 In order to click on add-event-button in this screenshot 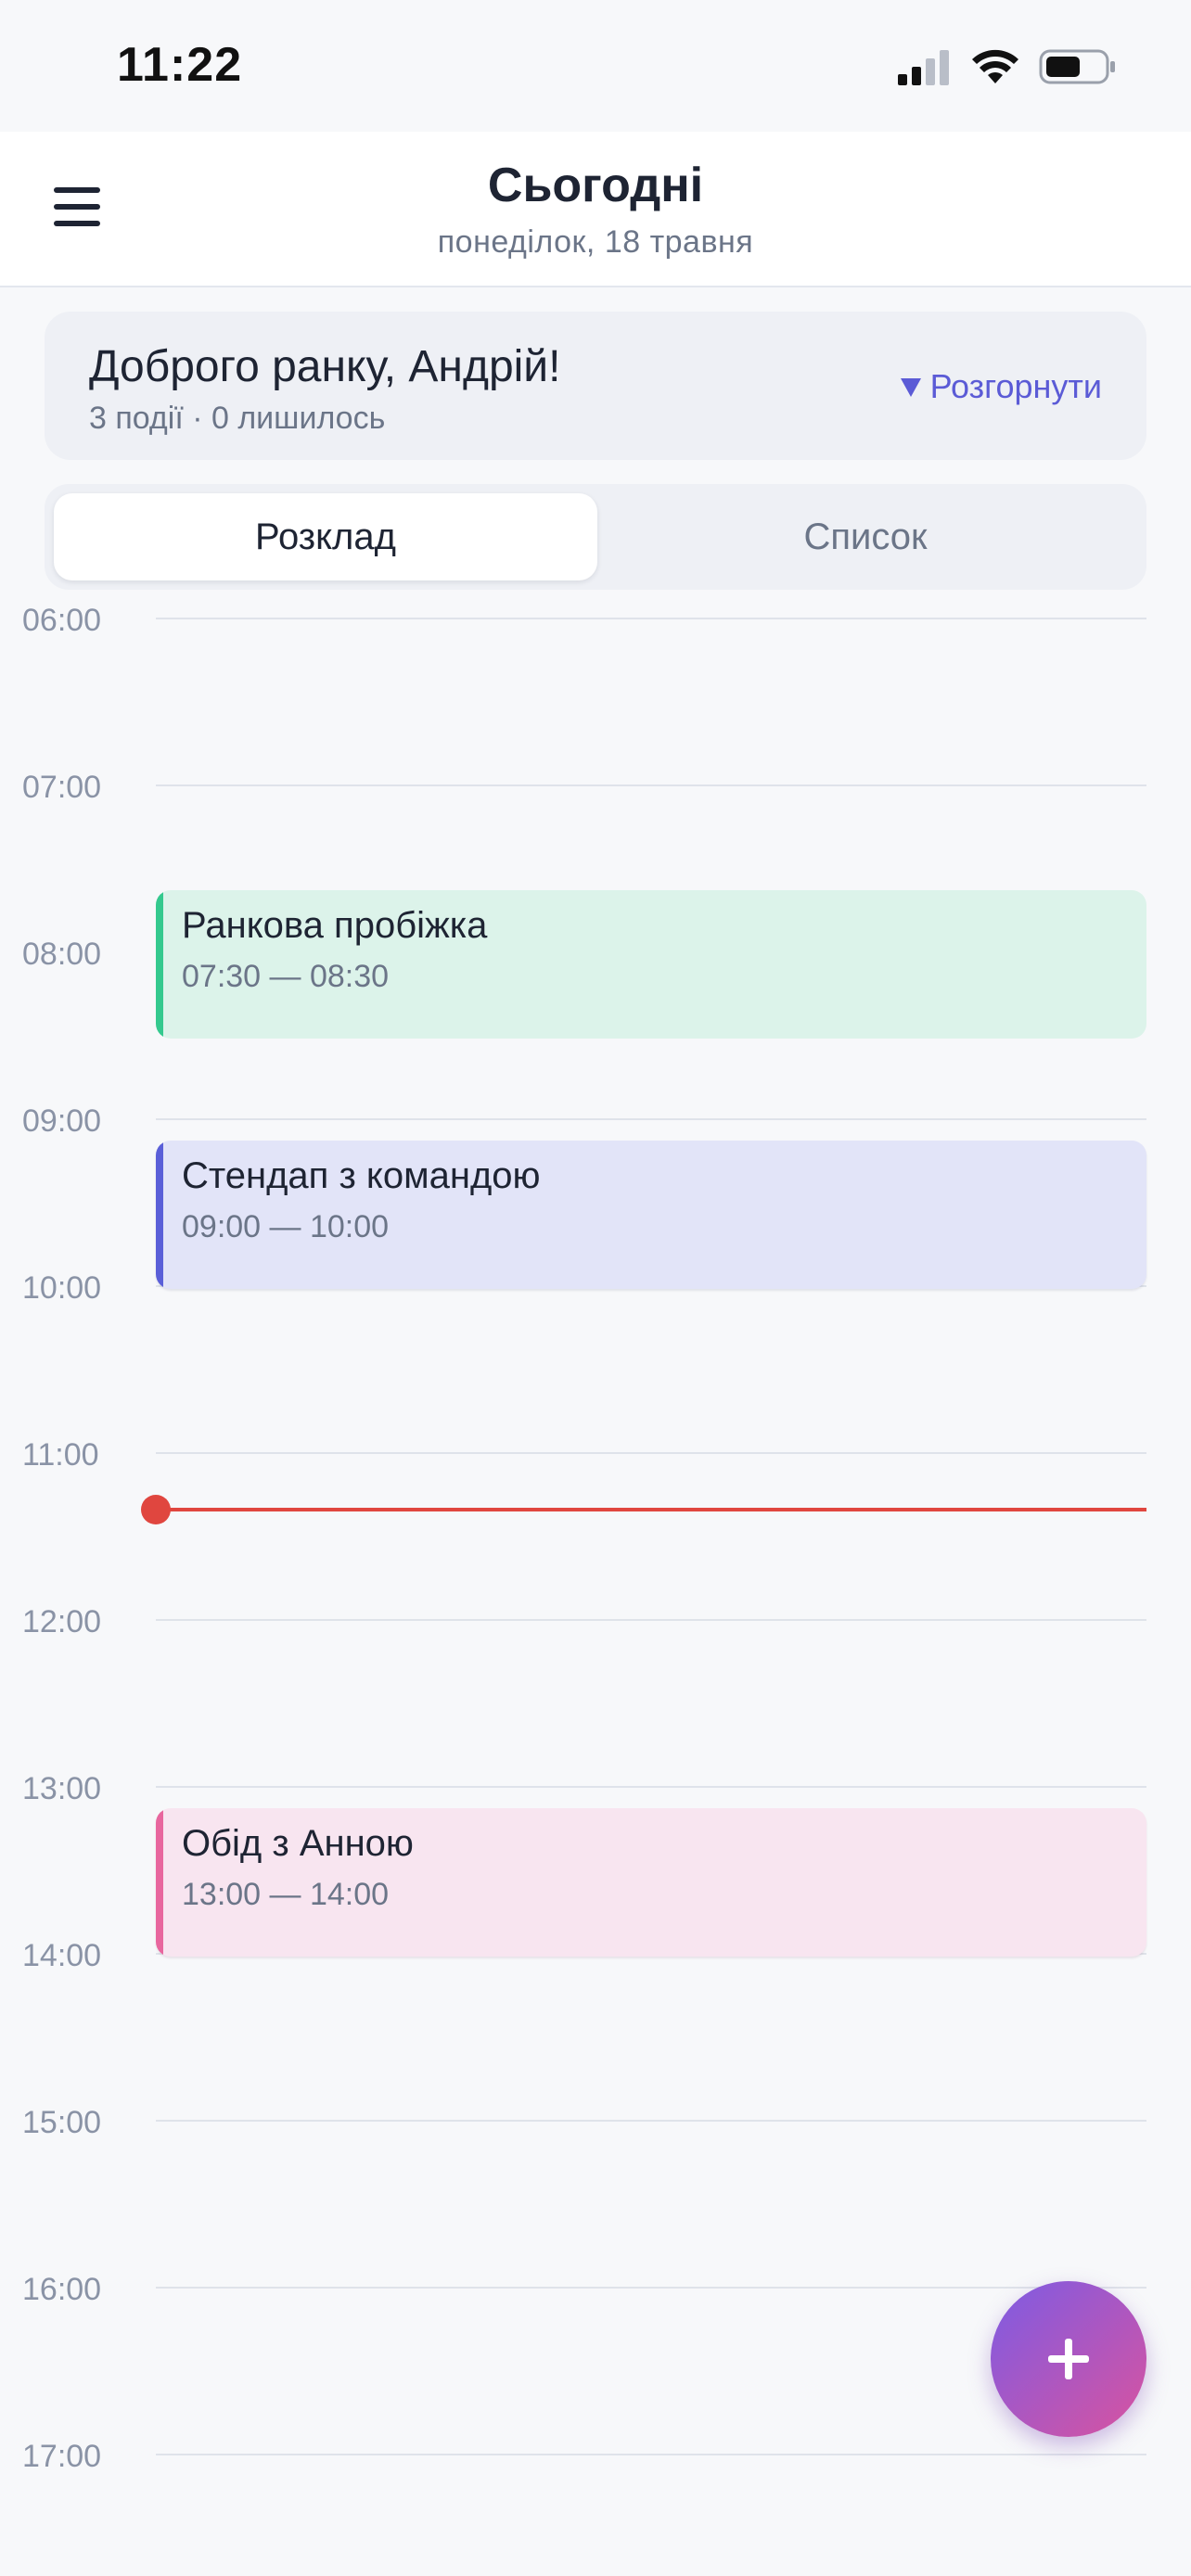, I will do `click(1068, 2359)`.